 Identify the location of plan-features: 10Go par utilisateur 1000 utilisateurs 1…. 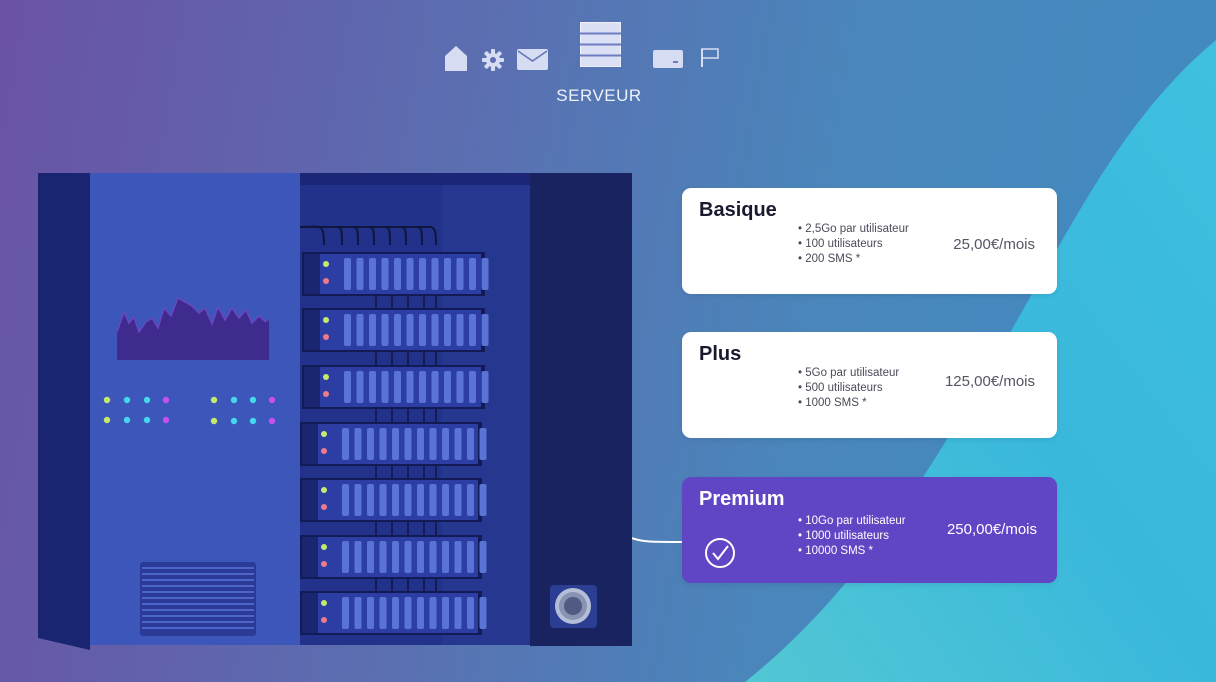
(852, 536).